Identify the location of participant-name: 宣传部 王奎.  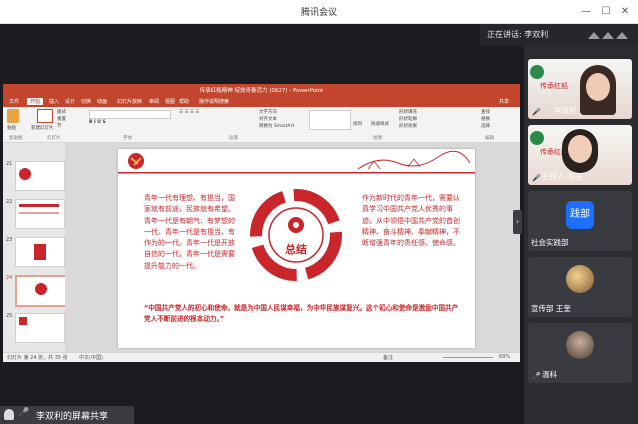
(551, 308).